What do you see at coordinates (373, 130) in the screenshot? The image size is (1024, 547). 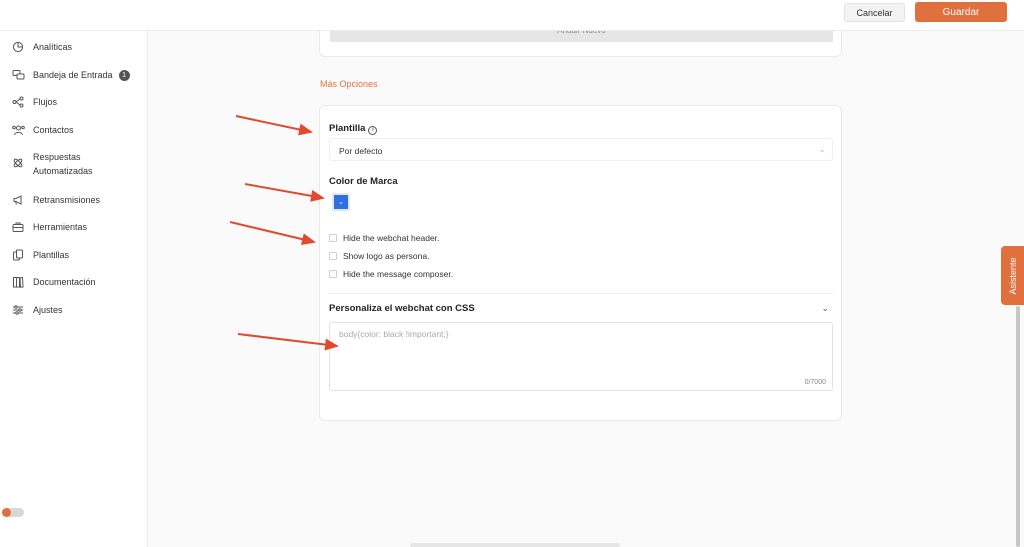 I see `info-icon: i` at bounding box center [373, 130].